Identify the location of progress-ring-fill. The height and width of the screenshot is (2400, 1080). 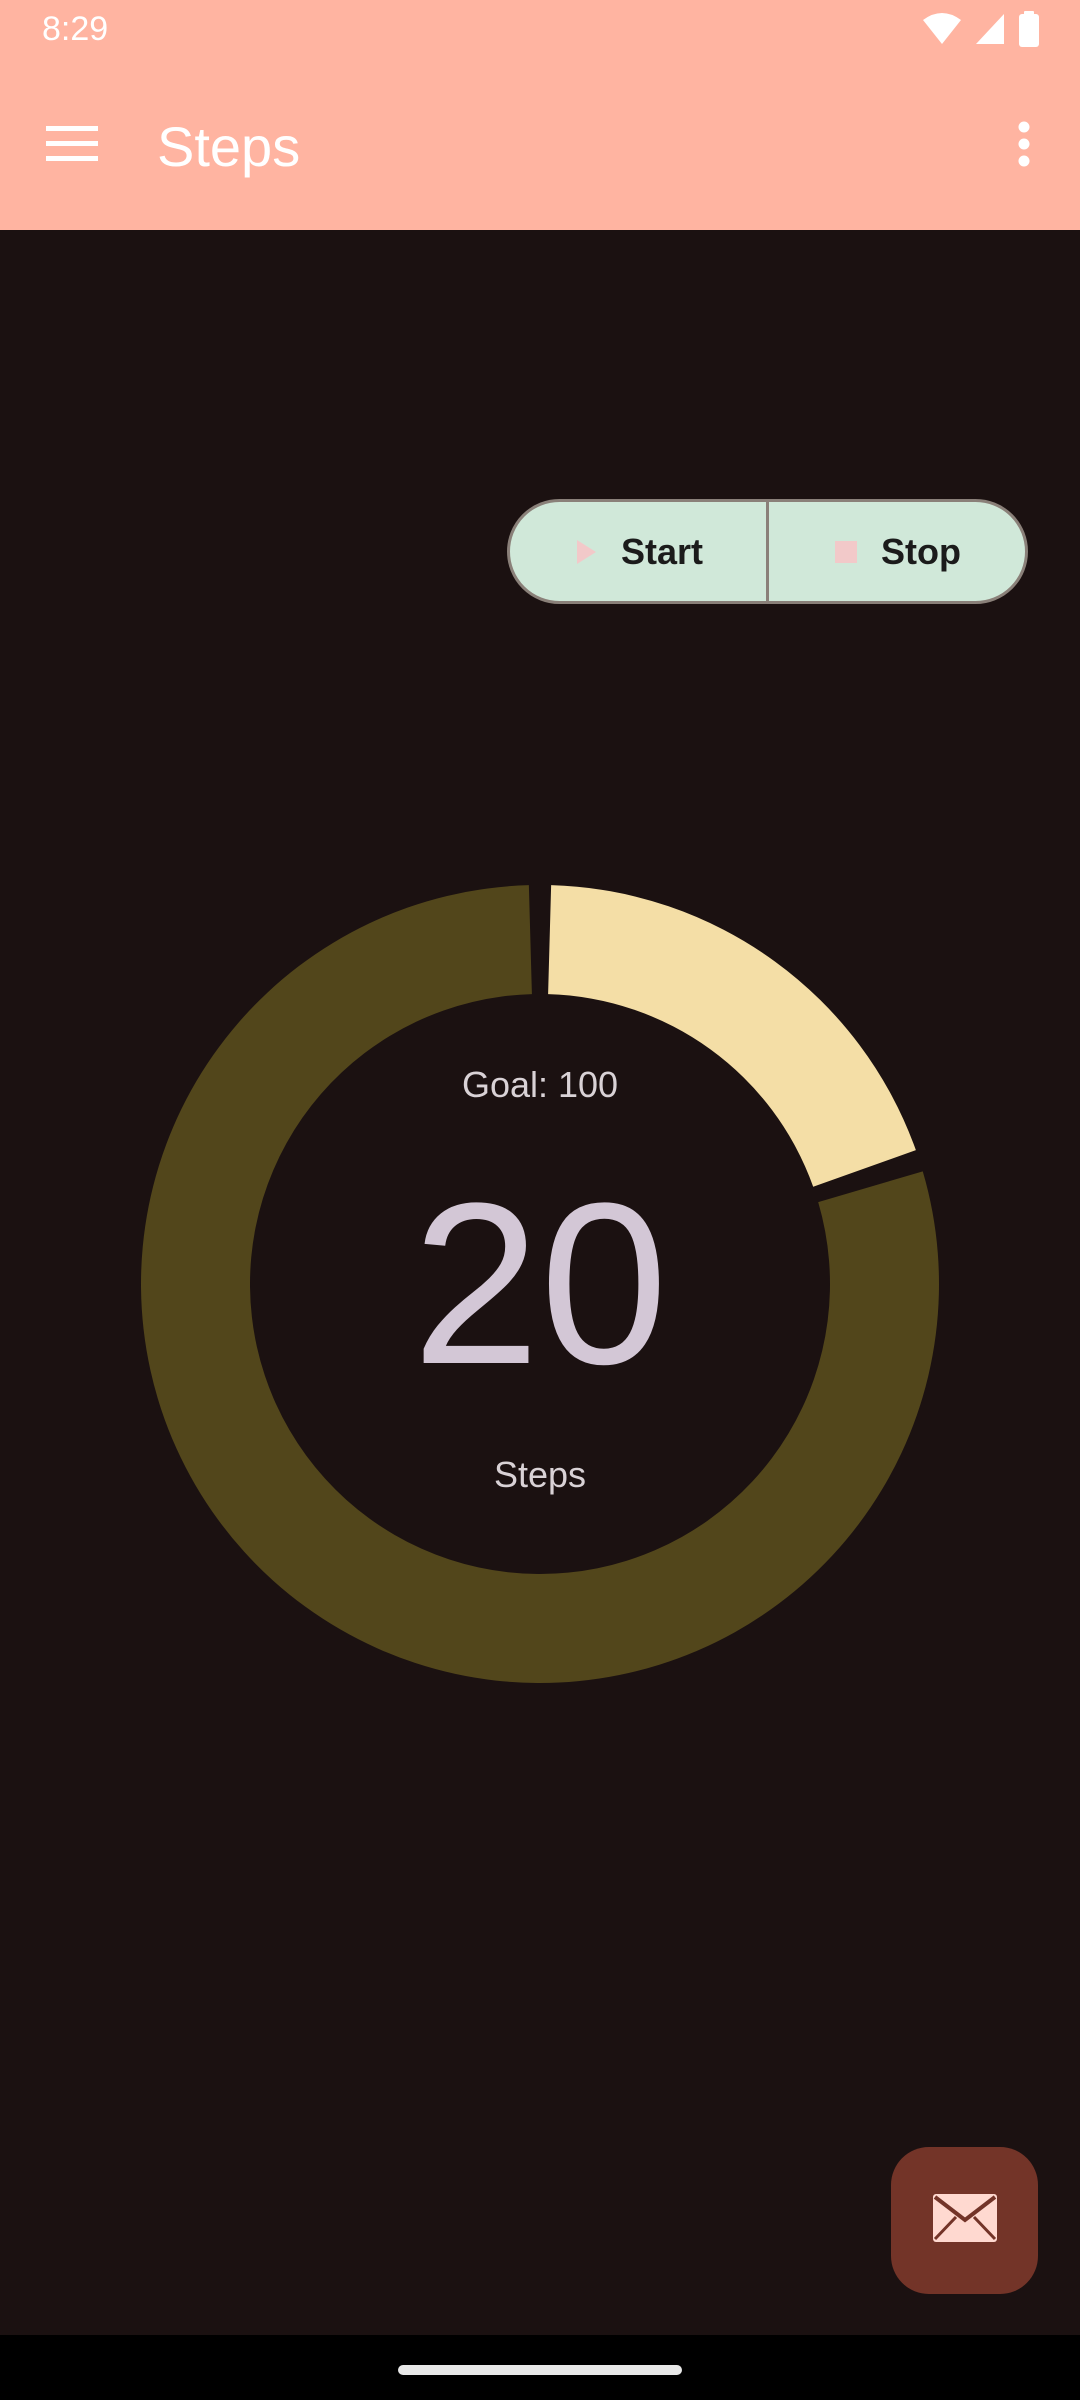
(732, 1036).